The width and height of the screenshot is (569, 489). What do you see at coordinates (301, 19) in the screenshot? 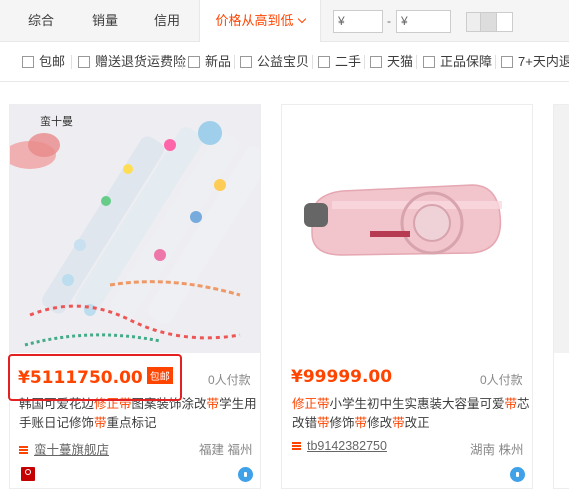
I see `chevron-down-icon` at bounding box center [301, 19].